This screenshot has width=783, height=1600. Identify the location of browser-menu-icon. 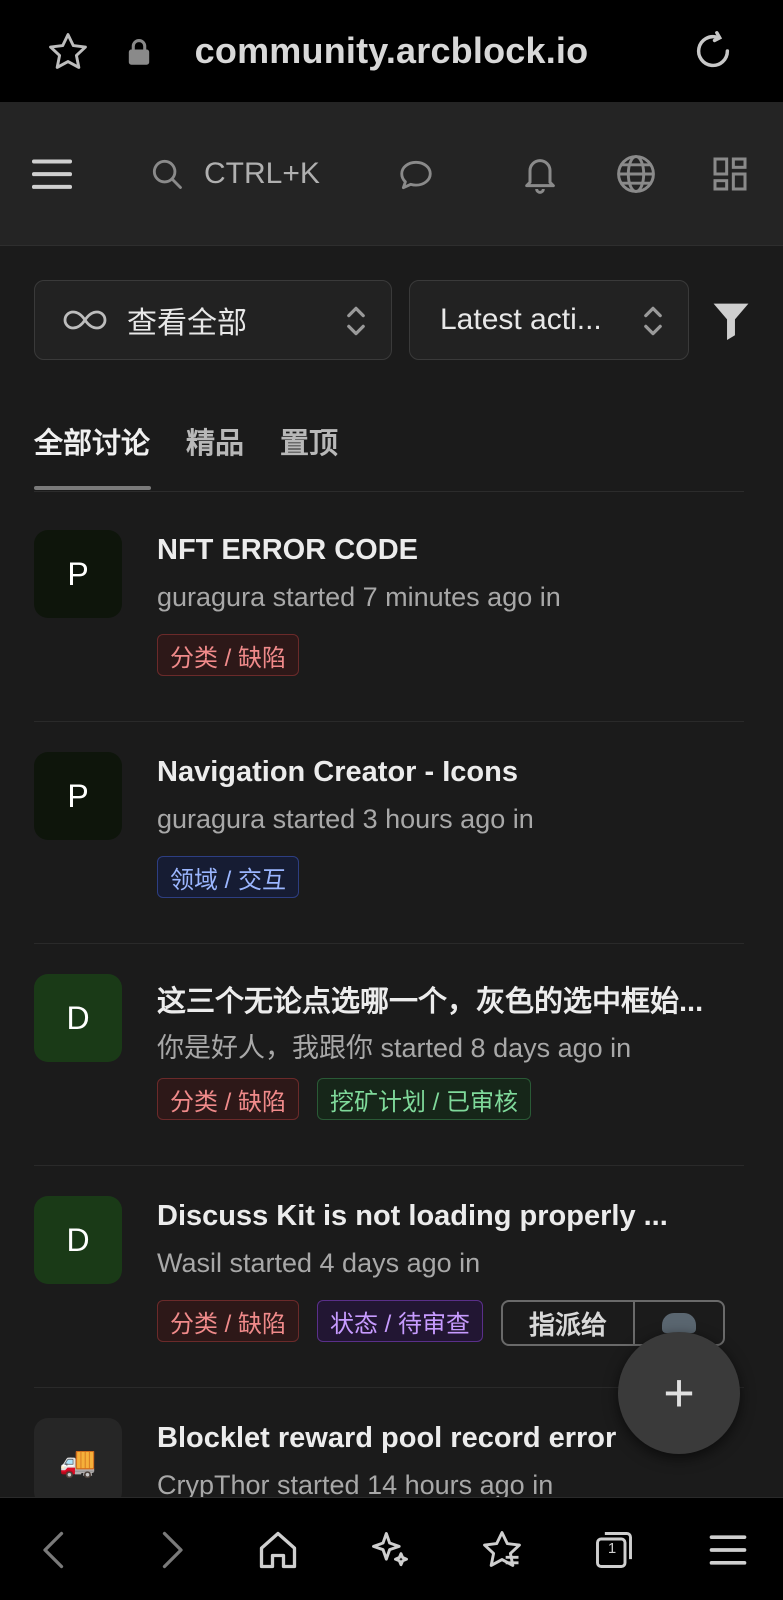
(728, 1550).